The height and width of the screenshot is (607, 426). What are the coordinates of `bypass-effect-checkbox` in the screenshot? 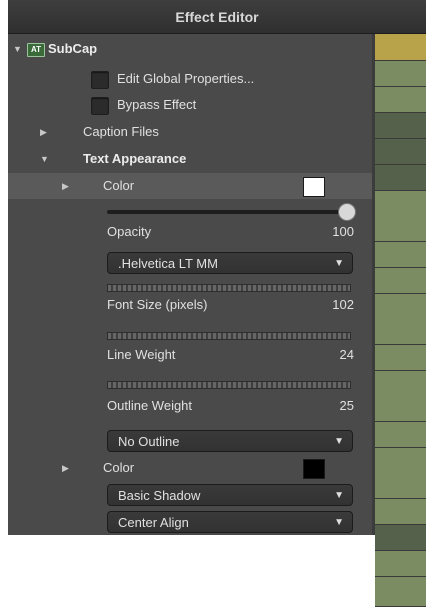 It's located at (100, 106).